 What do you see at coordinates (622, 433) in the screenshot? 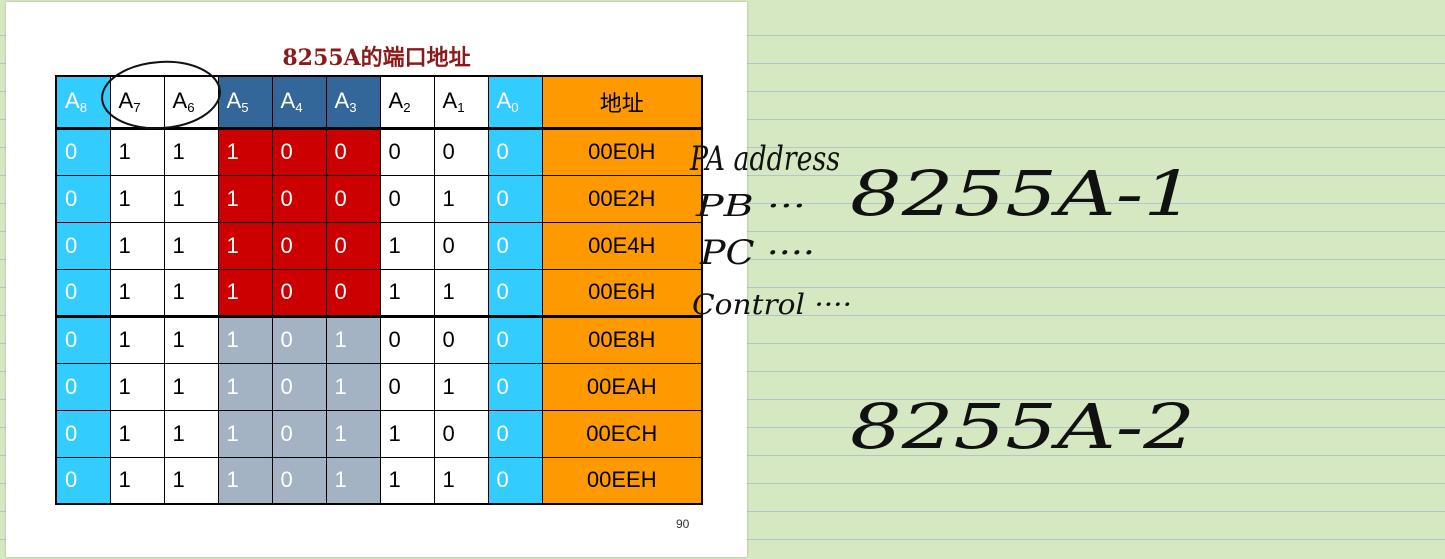
I see `address-cell: 00ECH` at bounding box center [622, 433].